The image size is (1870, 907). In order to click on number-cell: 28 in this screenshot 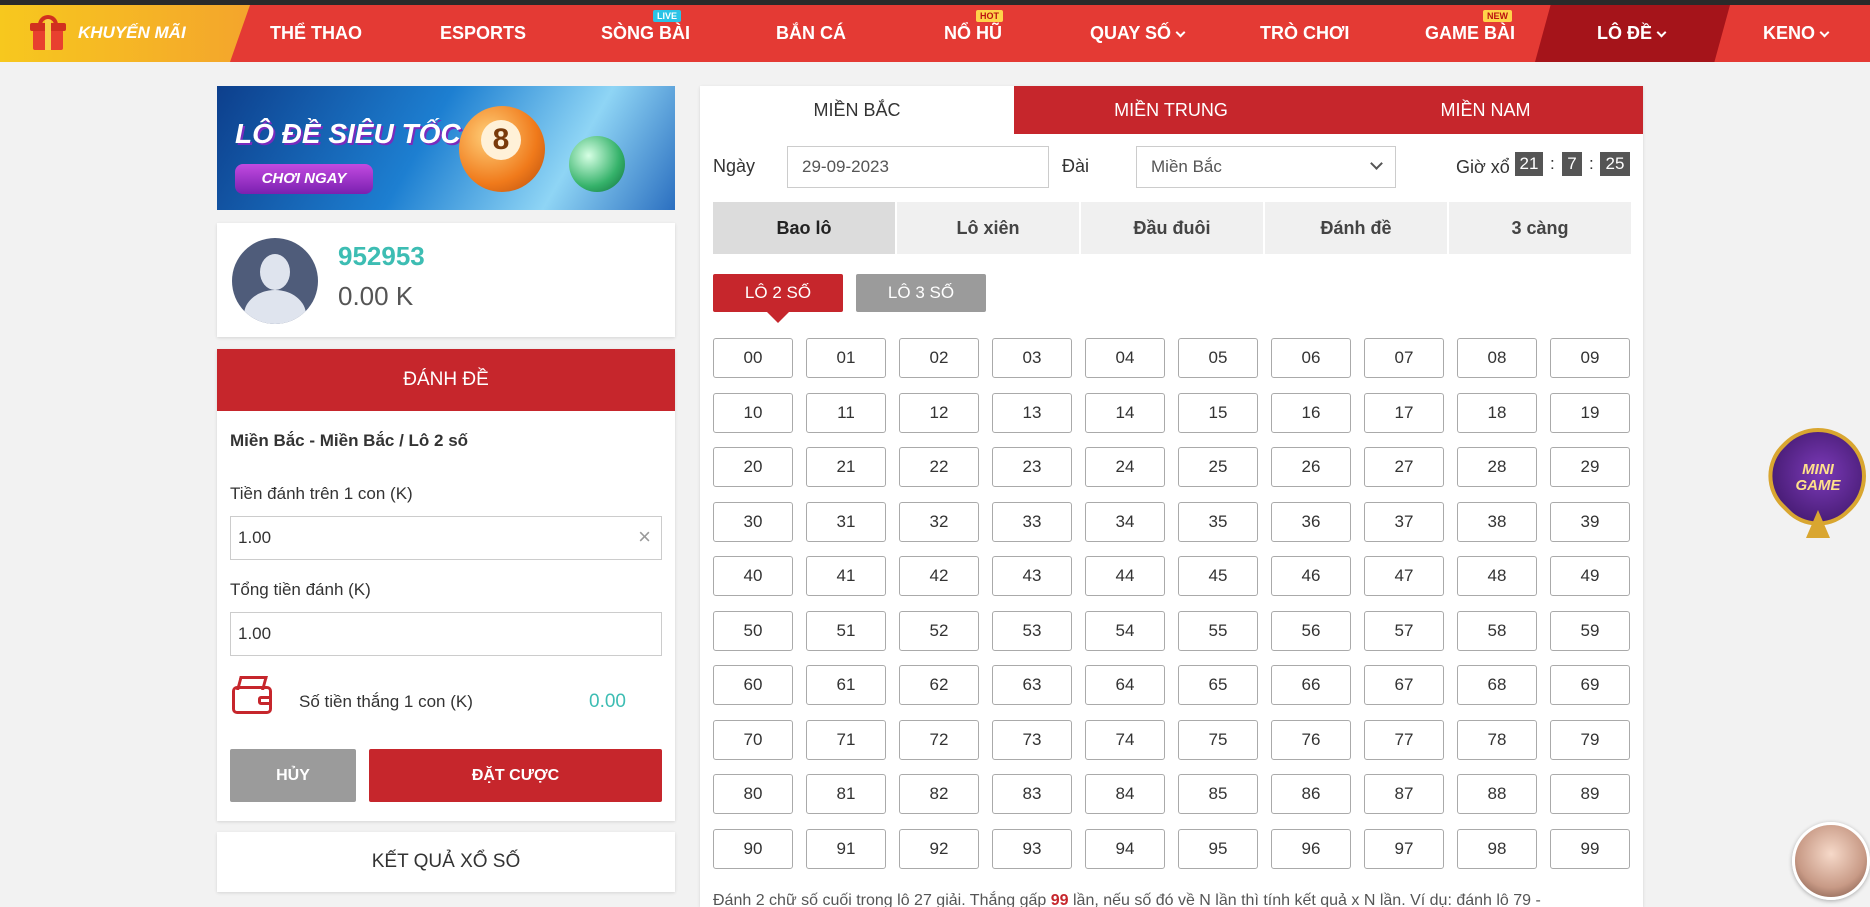, I will do `click(1497, 467)`.